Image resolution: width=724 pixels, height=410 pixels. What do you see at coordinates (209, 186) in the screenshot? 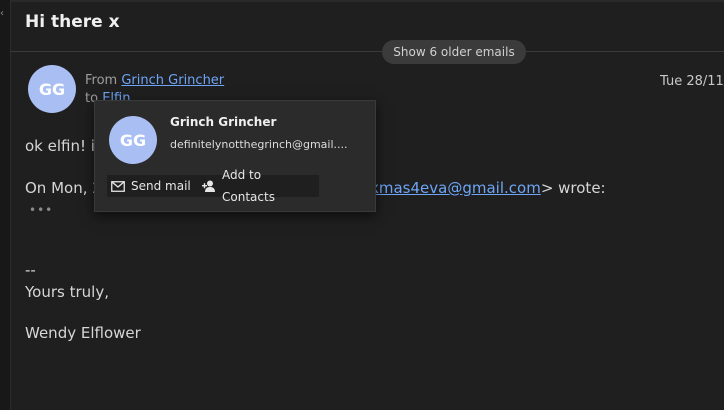
I see `add-person-icon` at bounding box center [209, 186].